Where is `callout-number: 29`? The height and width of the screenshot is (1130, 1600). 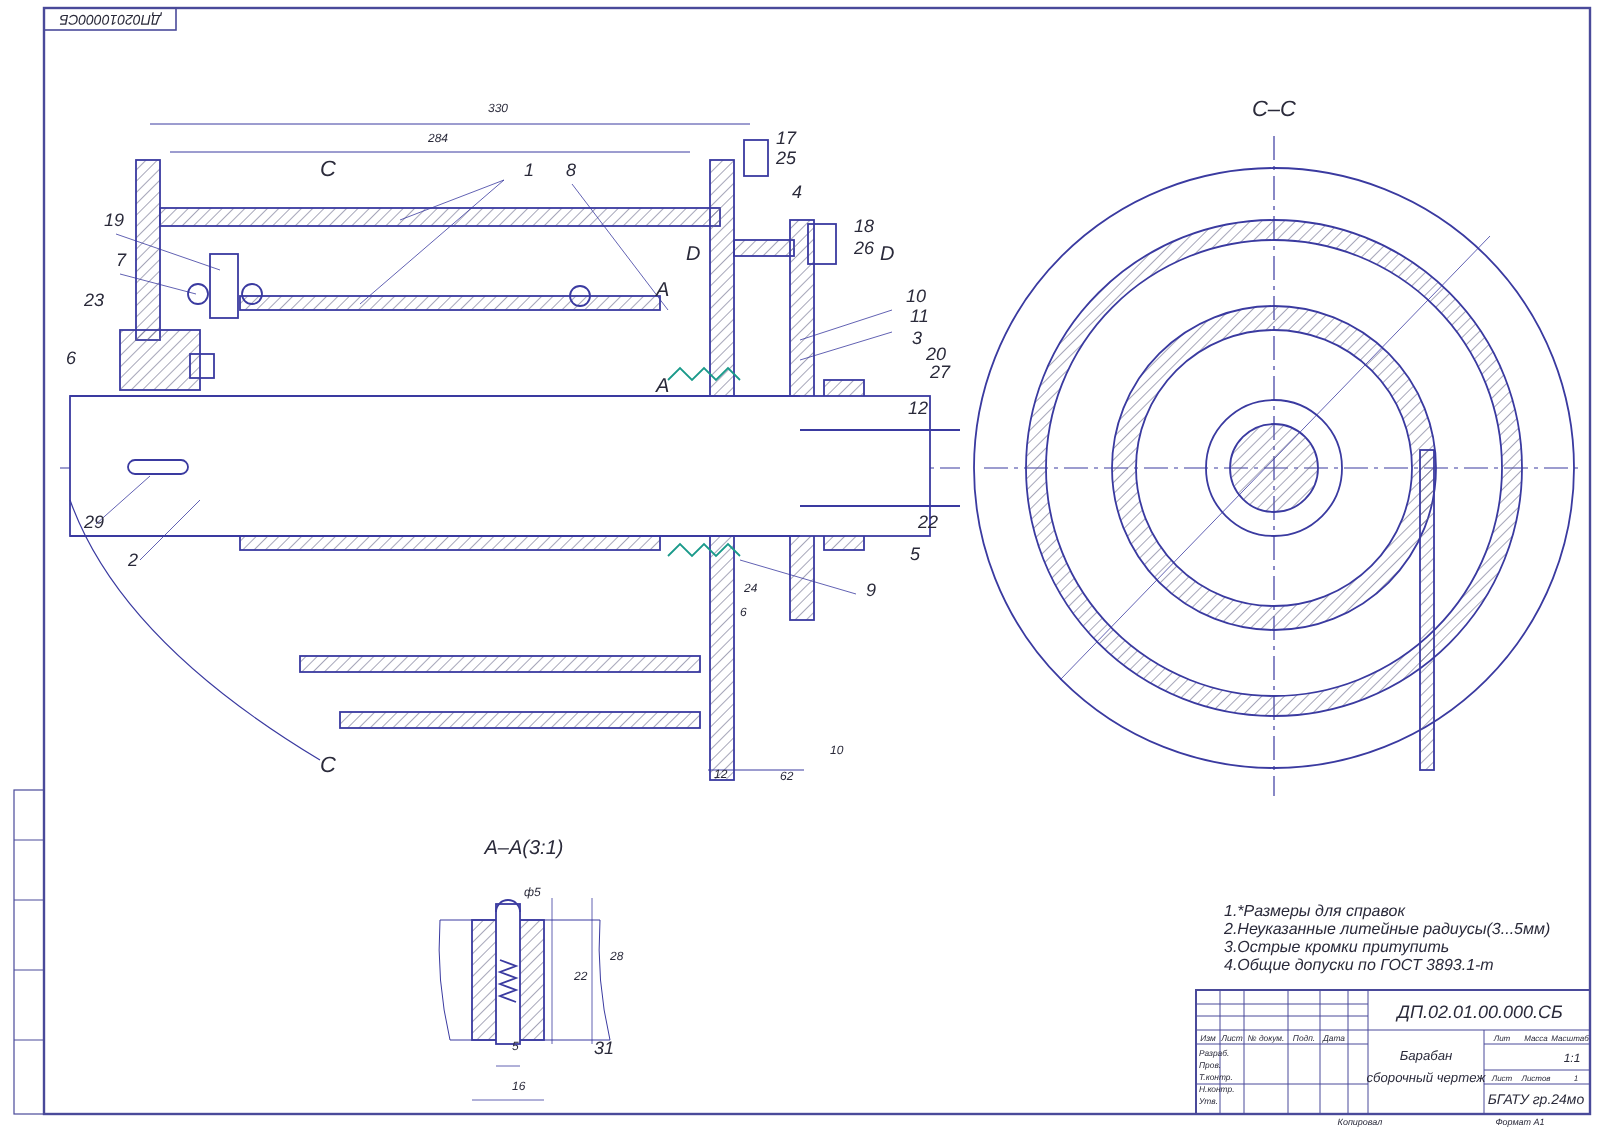
callout-number: 29 is located at coordinates (94, 522).